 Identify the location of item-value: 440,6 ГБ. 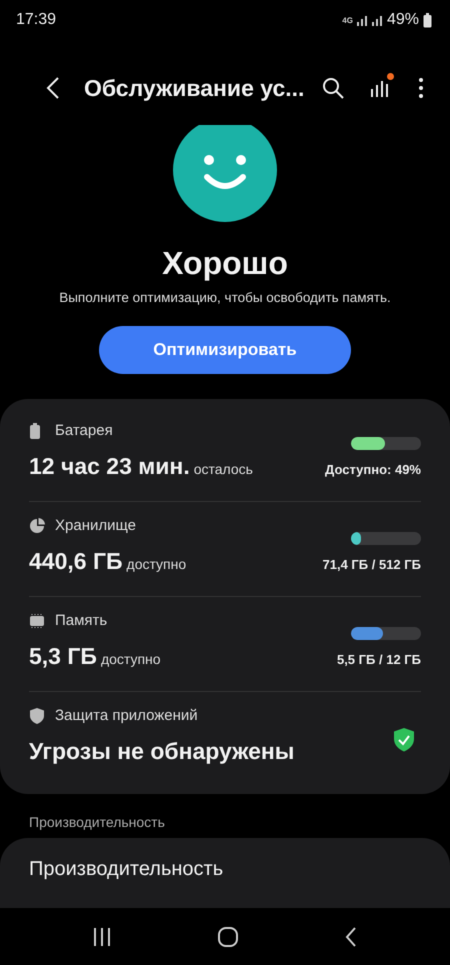
(76, 561).